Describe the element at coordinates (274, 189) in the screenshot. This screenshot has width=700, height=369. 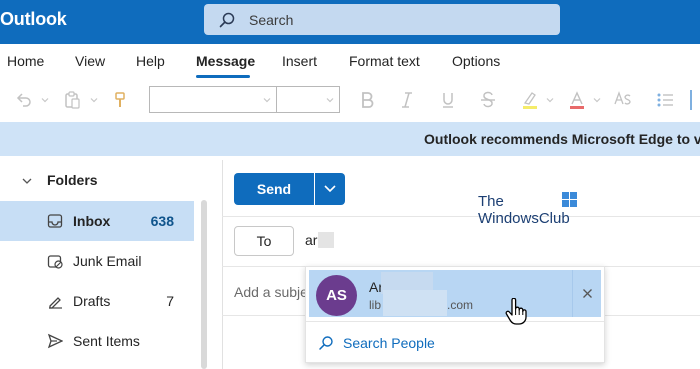
I see `send-button: Send` at that location.